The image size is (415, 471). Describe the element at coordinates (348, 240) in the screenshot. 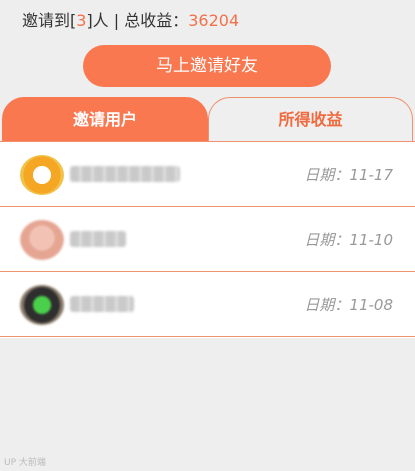

I see `invite-date: 日期：11-10` at that location.